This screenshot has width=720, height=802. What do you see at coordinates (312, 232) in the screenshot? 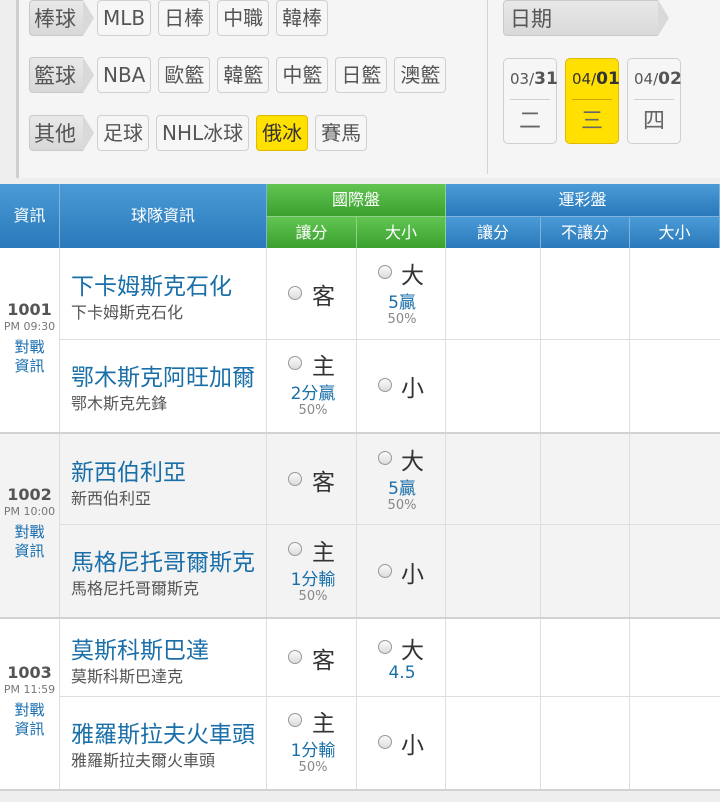
I see `header-intl-spread: 讓分` at bounding box center [312, 232].